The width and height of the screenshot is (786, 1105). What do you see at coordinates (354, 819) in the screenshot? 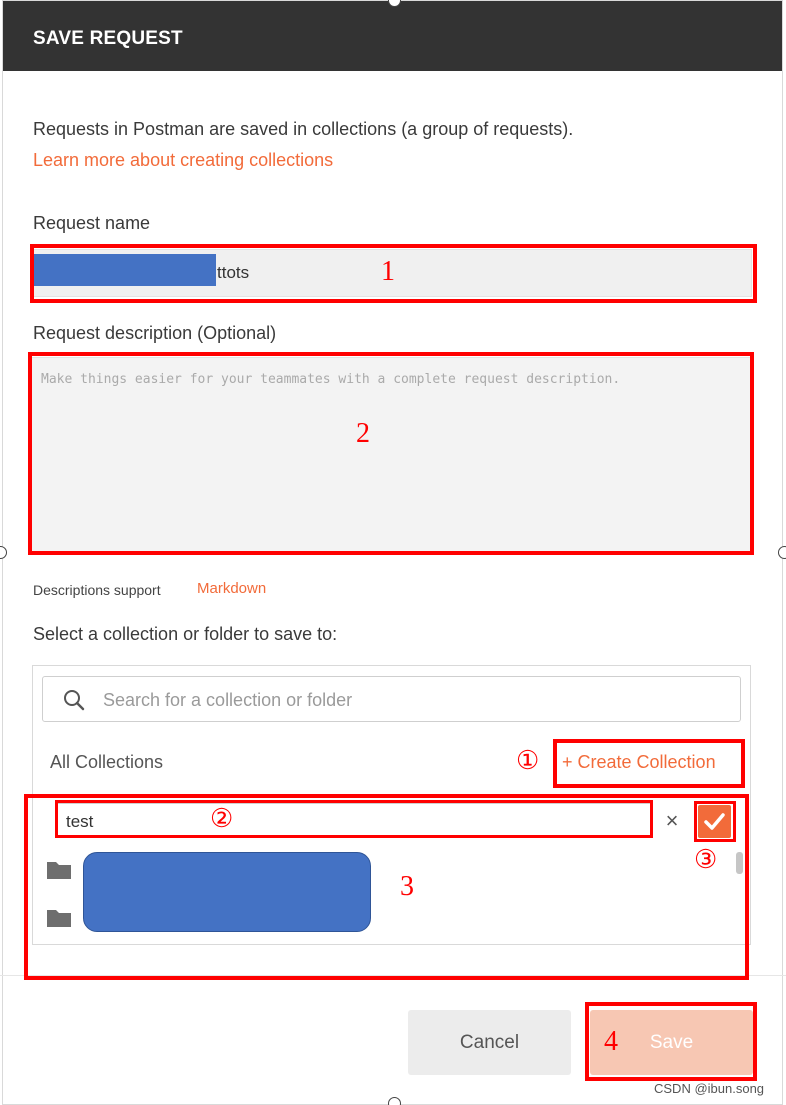
I see `annotation-box-input` at bounding box center [354, 819].